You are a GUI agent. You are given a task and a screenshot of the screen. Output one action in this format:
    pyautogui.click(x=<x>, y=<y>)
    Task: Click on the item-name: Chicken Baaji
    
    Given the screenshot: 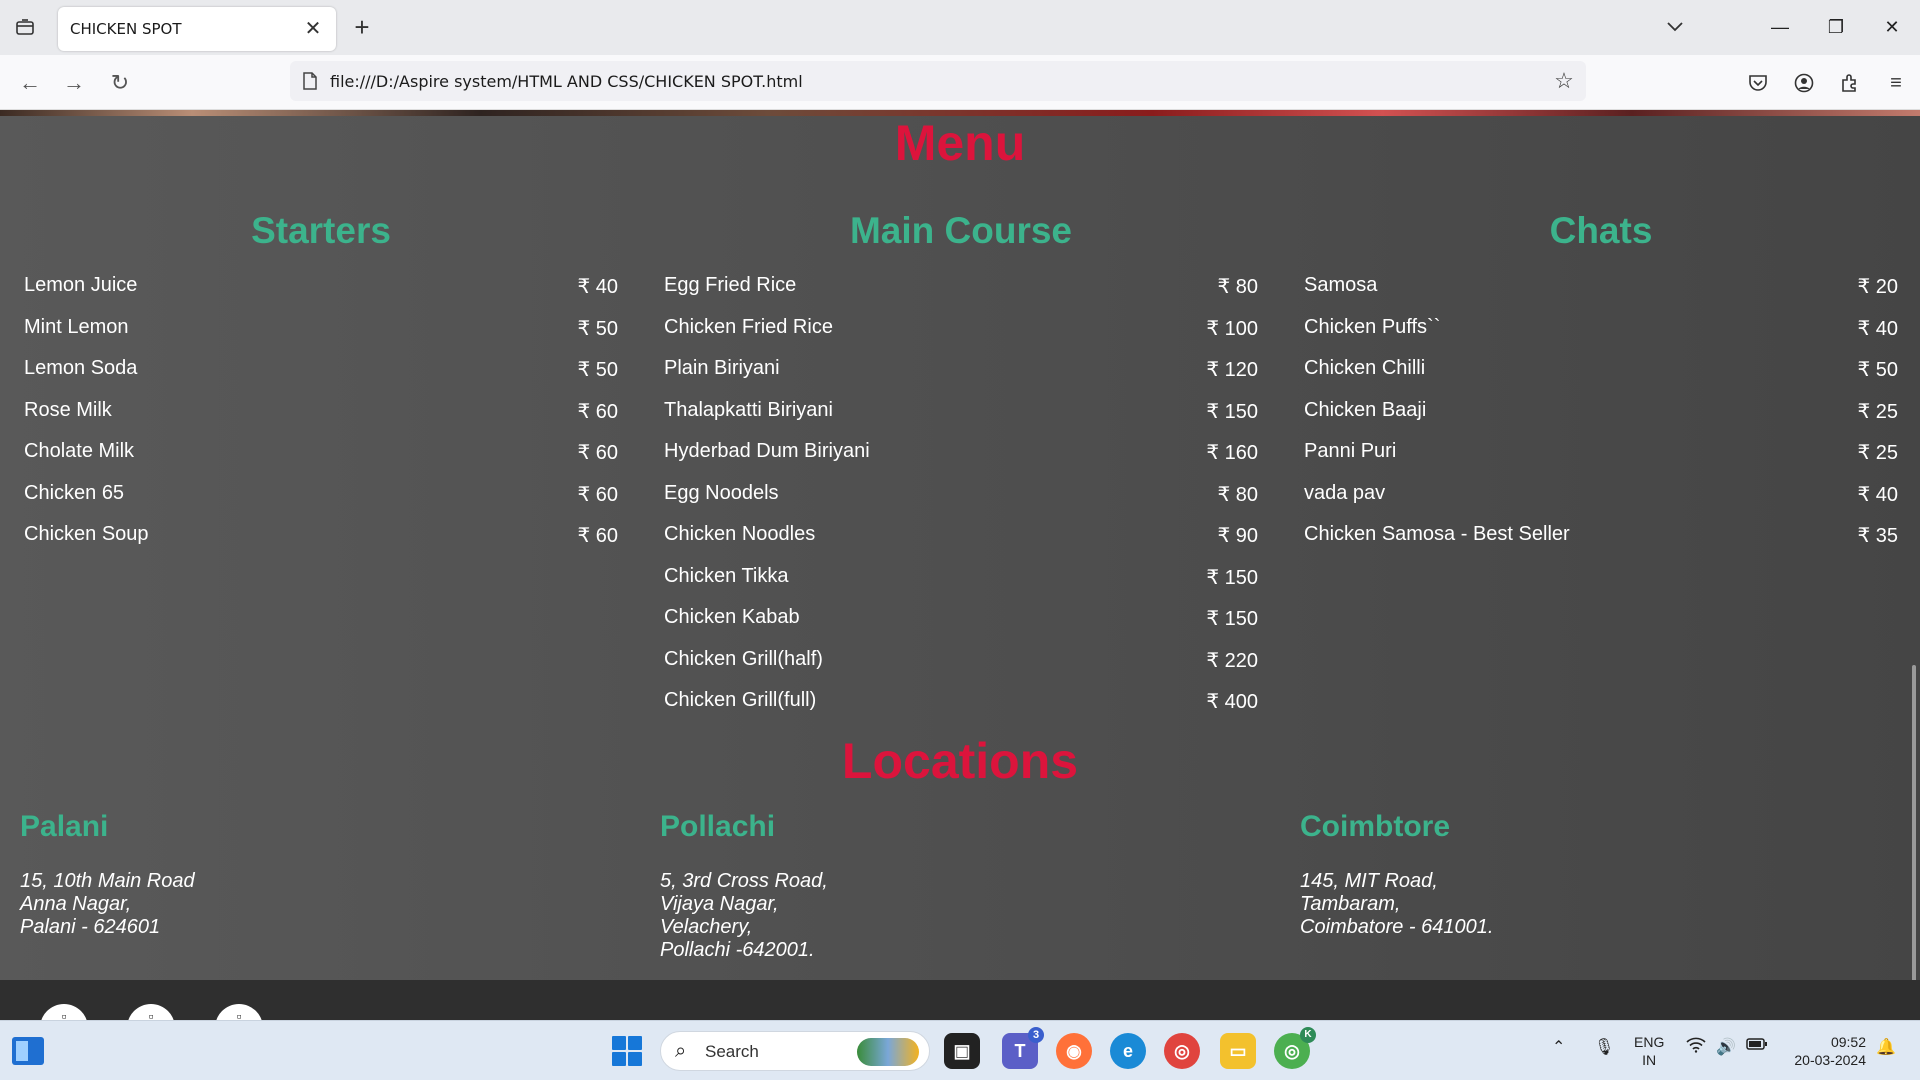 What is the action you would take?
    pyautogui.click(x=1365, y=409)
    